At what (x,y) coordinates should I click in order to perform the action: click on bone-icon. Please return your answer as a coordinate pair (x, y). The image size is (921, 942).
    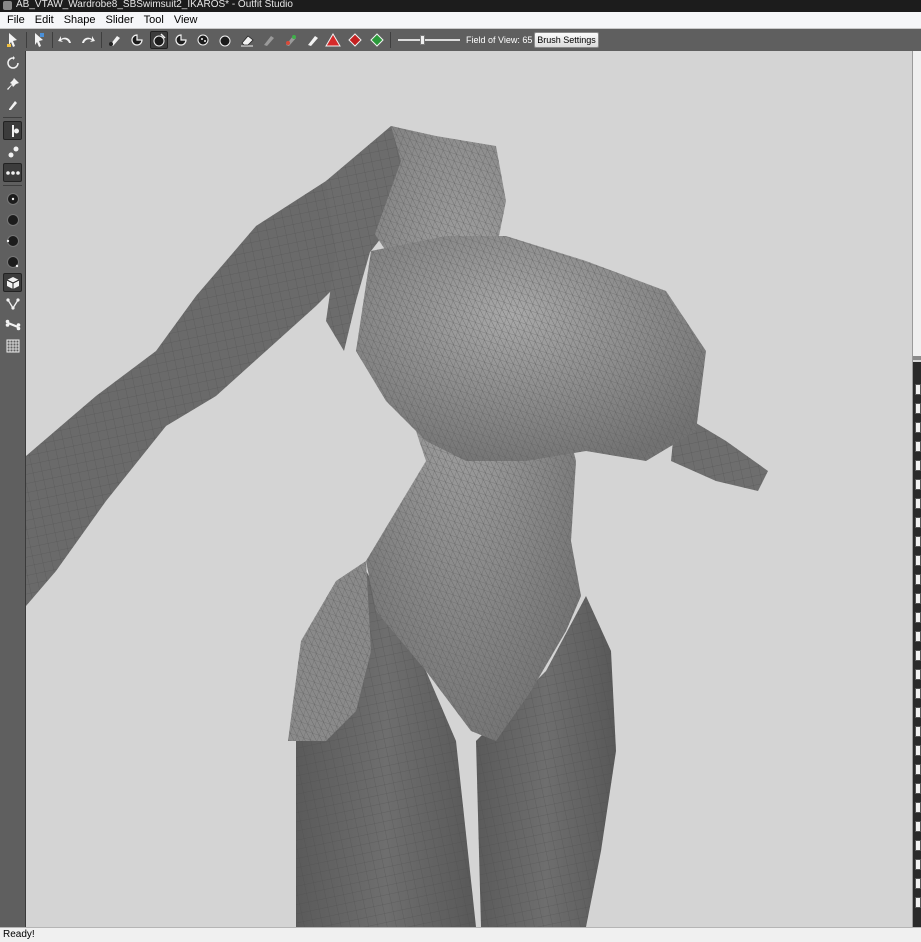
    Looking at the image, I should click on (12, 324).